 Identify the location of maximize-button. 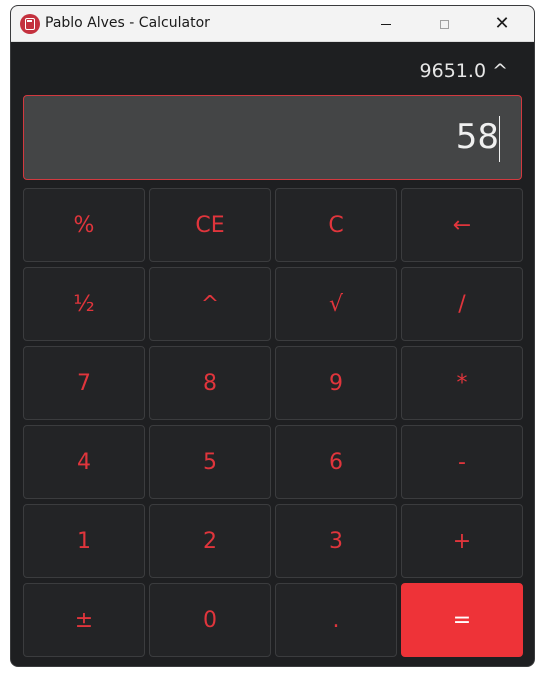
(444, 24).